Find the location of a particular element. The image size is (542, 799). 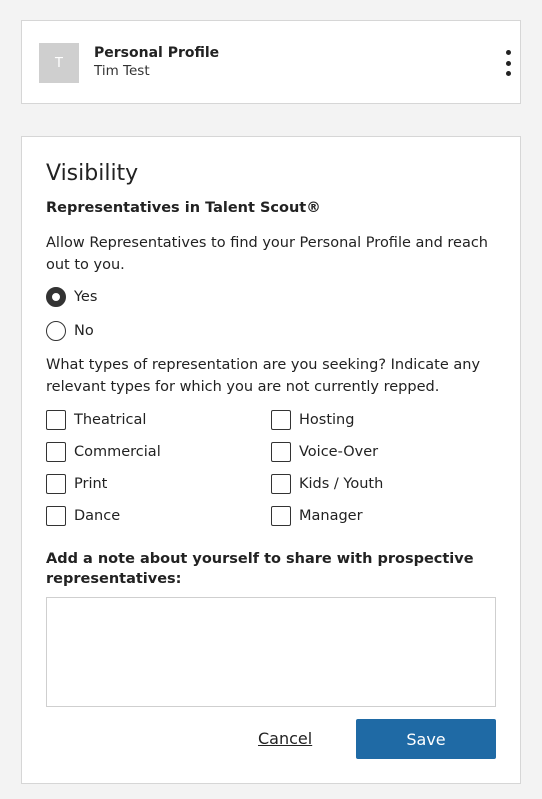

save-button: Save is located at coordinates (426, 739).